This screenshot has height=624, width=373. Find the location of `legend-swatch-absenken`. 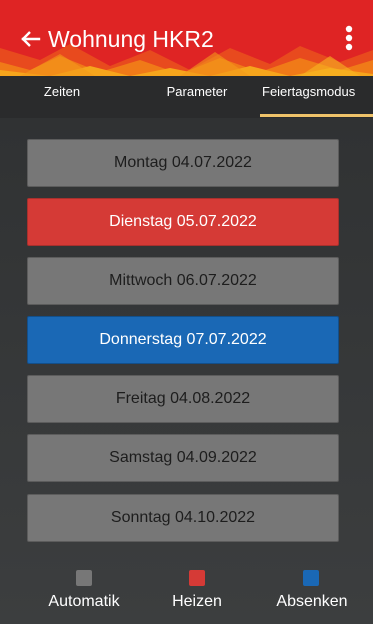

legend-swatch-absenken is located at coordinates (311, 578).